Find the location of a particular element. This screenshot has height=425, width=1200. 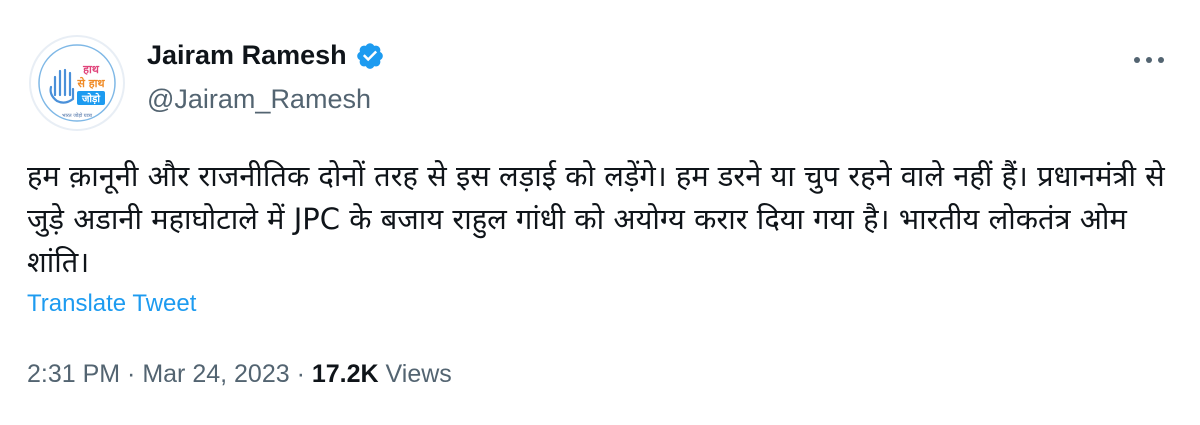

tweet-time: 2:31 PM is located at coordinates (73, 374).